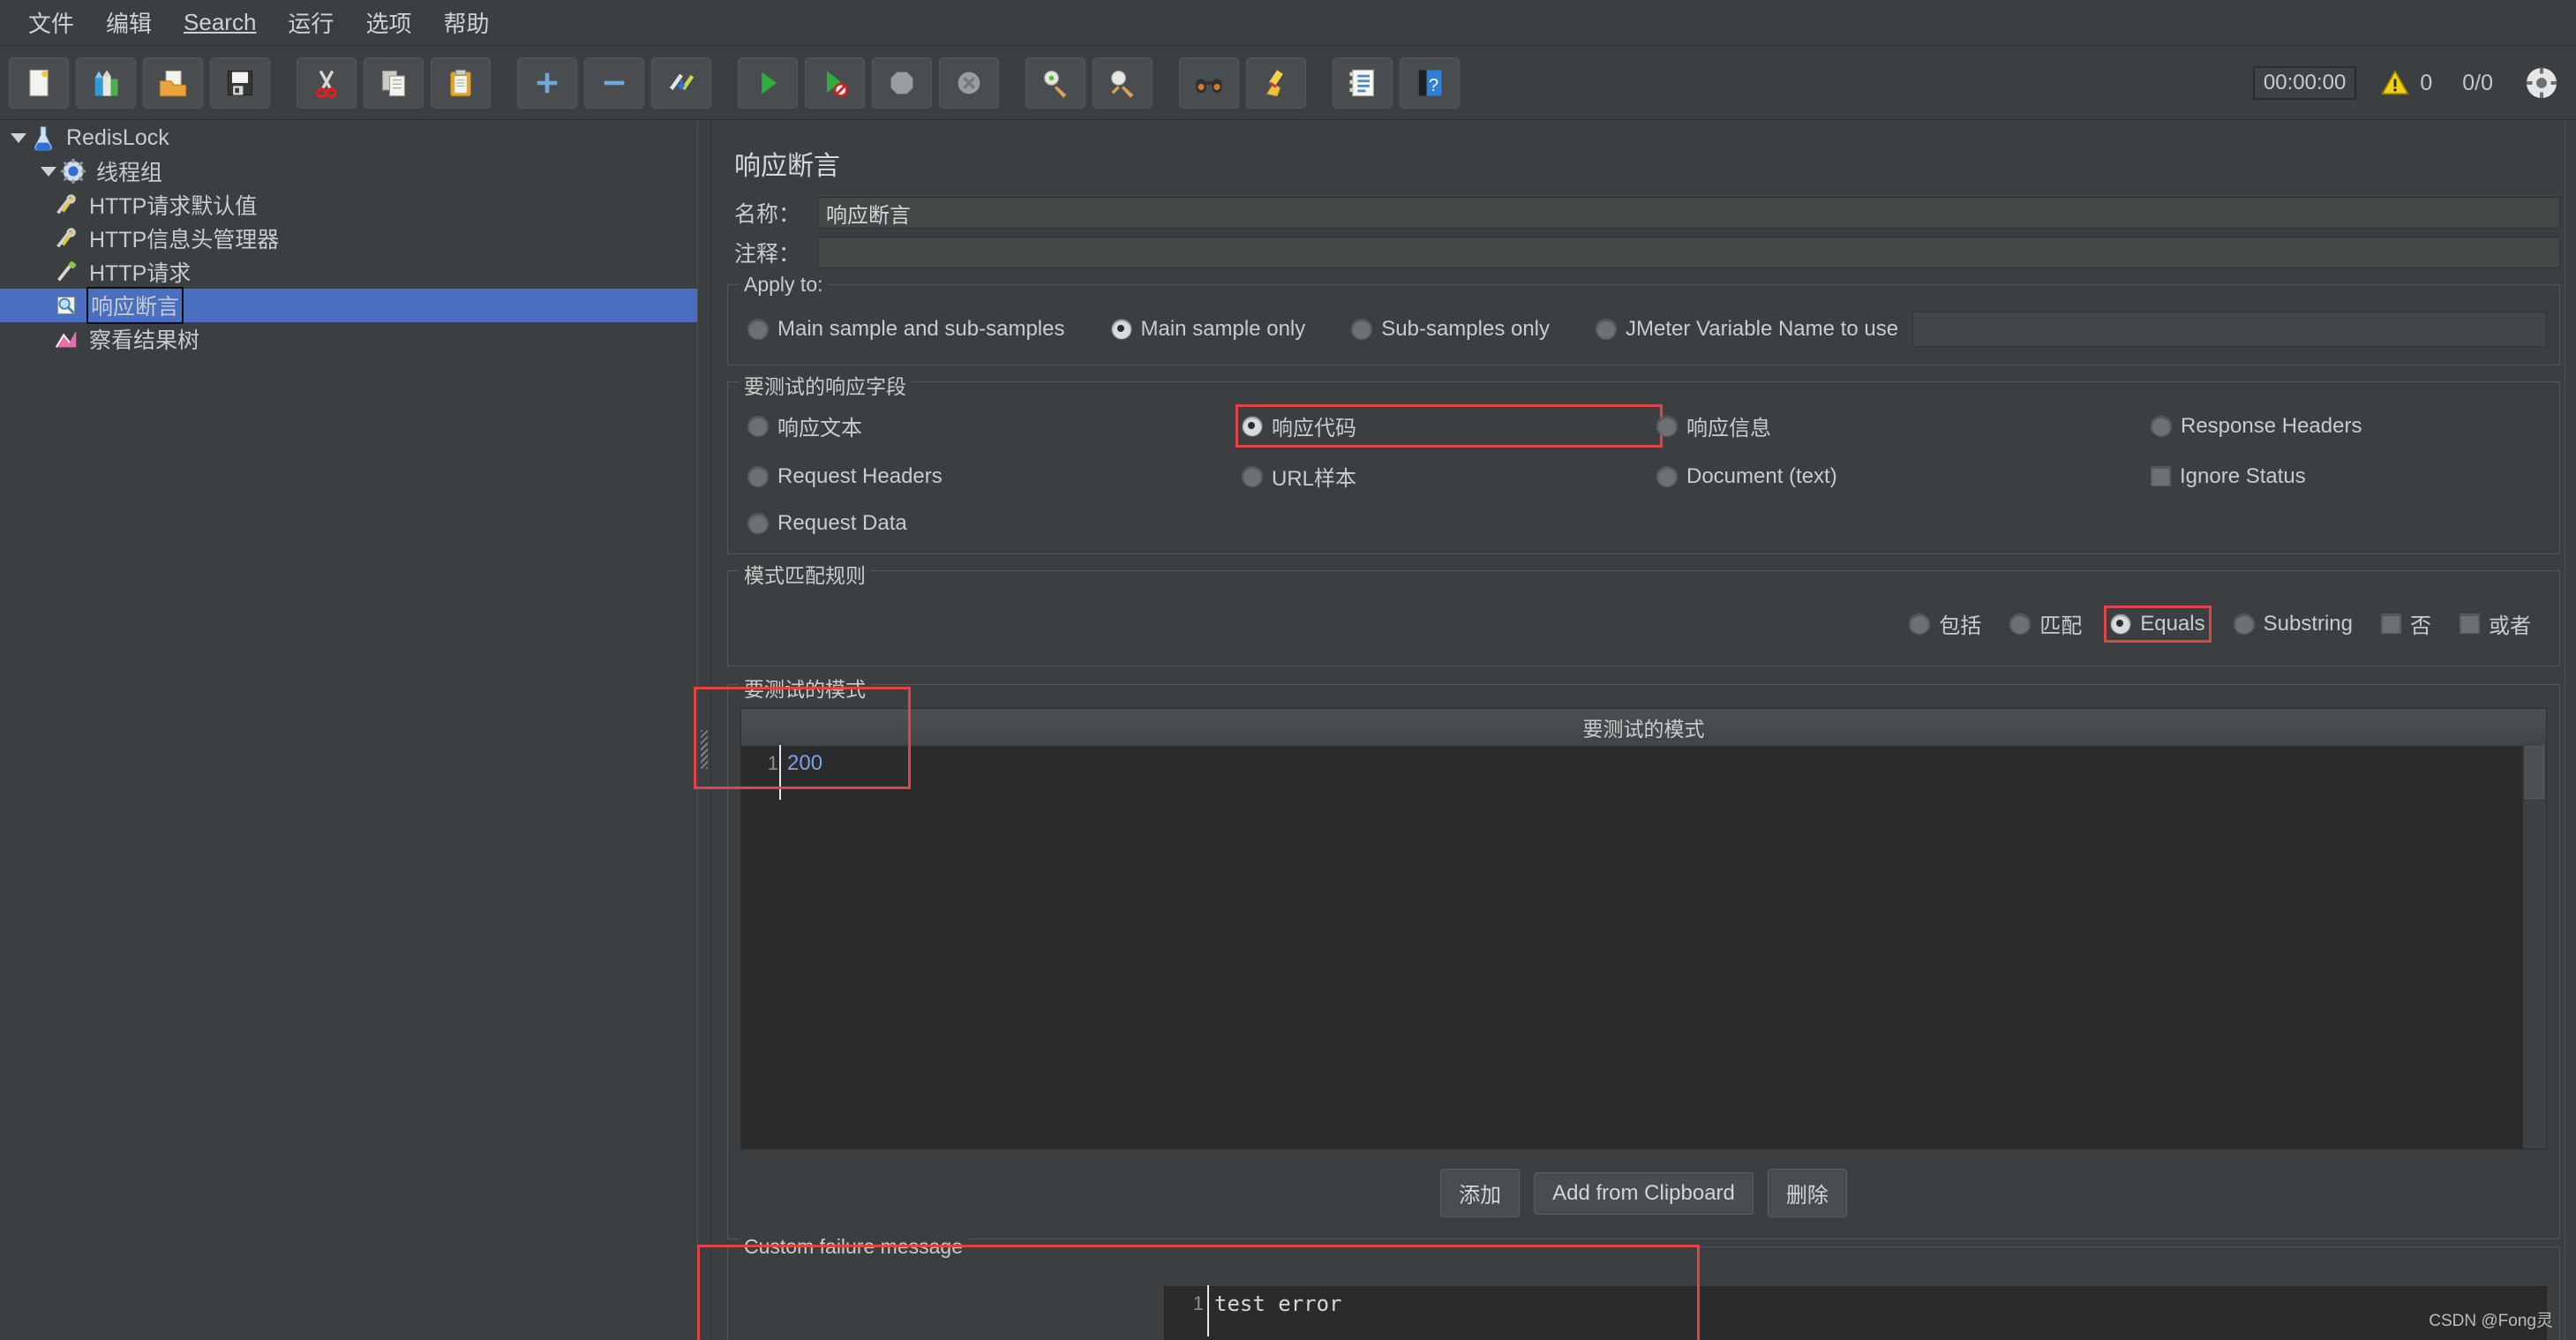 Image resolution: width=2576 pixels, height=1340 pixels. Describe the element at coordinates (348, 171) in the screenshot. I see `tree-node-thread-group: 线程组` at that location.